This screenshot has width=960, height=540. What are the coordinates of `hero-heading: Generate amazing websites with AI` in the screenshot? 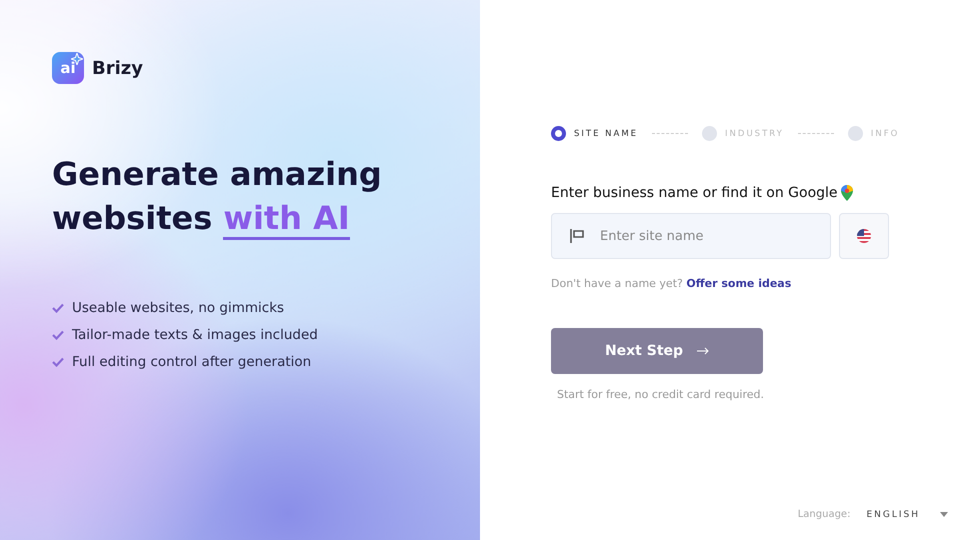 It's located at (232, 196).